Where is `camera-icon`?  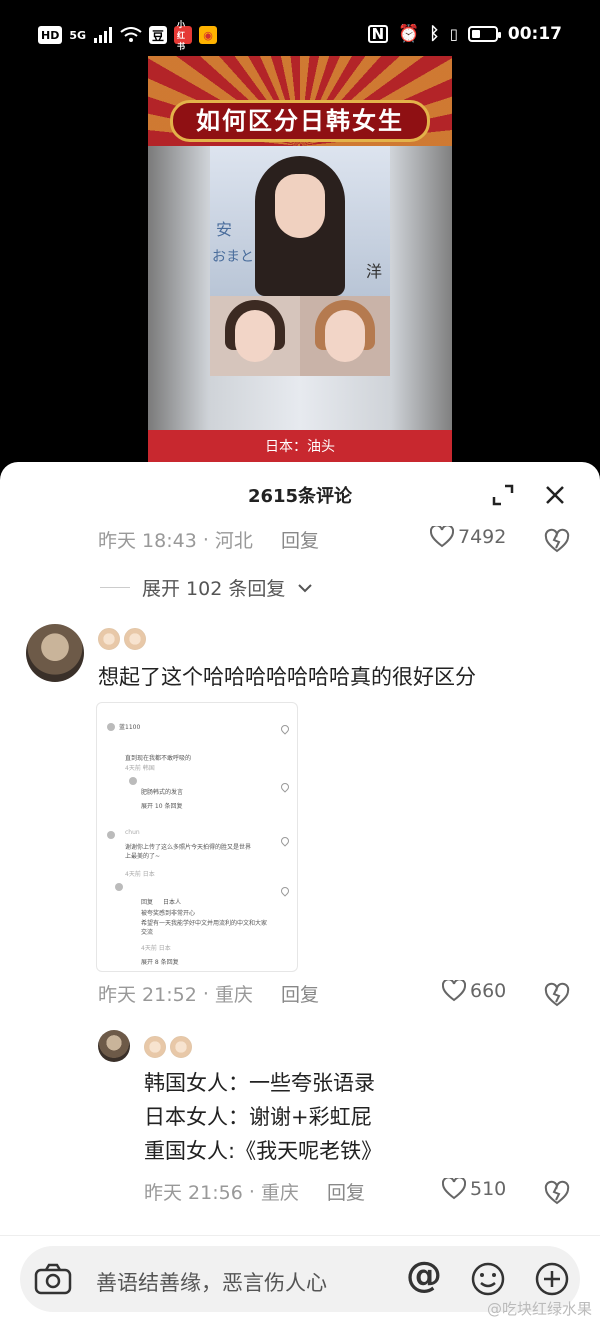
camera-icon is located at coordinates (53, 1279).